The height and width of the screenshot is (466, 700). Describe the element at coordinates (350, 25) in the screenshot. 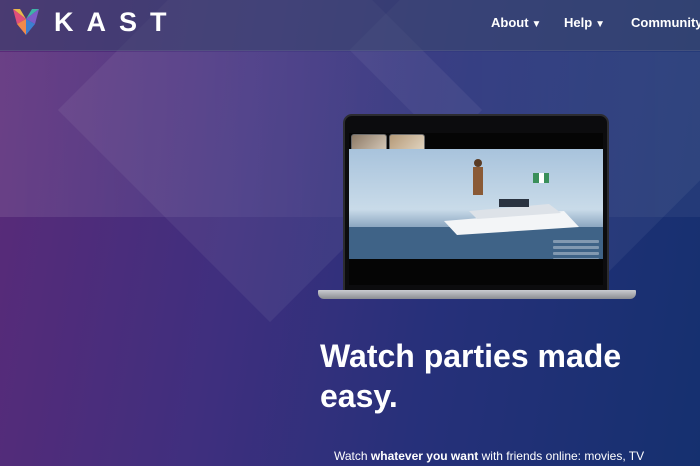

I see `top-navbar: KAST About▼ Help▼ Community▼` at that location.